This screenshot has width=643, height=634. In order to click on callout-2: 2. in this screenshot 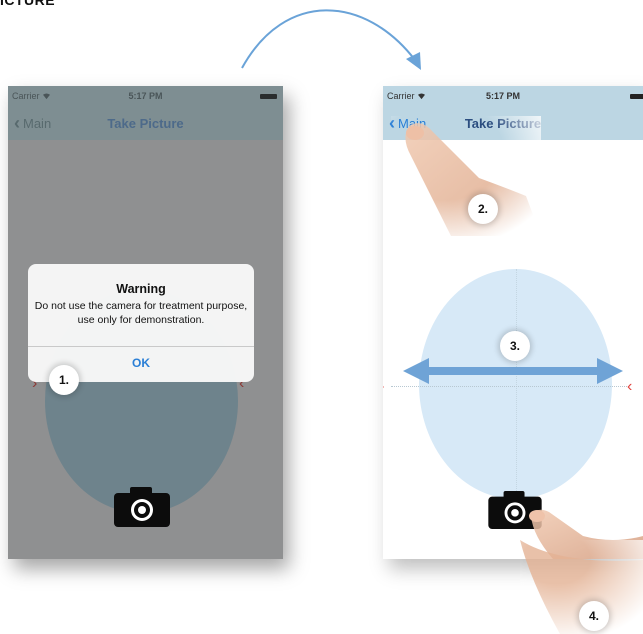, I will do `click(483, 209)`.